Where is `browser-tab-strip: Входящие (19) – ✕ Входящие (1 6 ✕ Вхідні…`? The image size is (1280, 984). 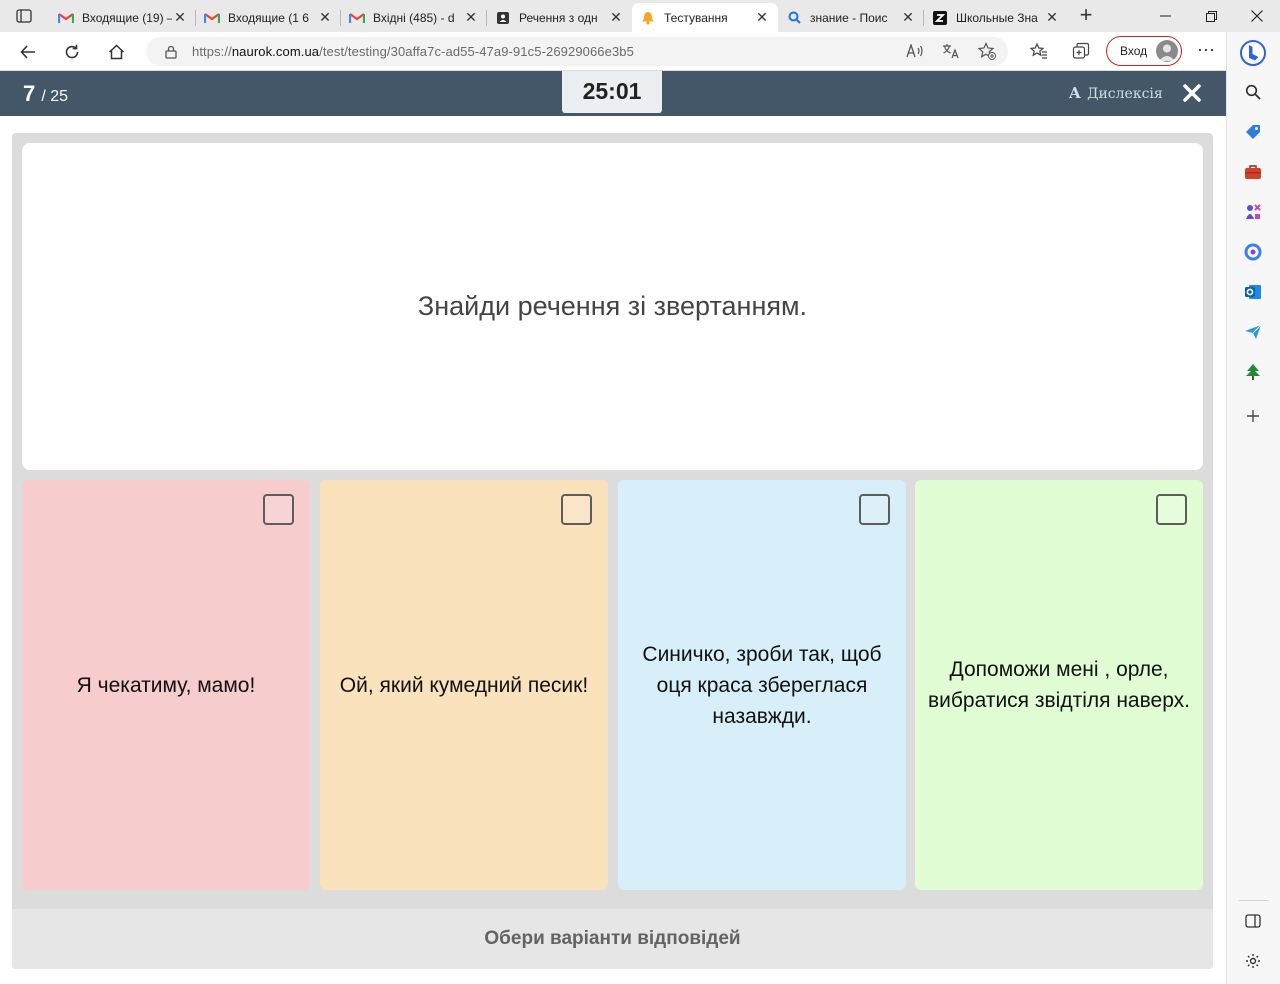 browser-tab-strip: Входящие (19) – ✕ Входящие (1 6 ✕ Вхідні… is located at coordinates (640, 16).